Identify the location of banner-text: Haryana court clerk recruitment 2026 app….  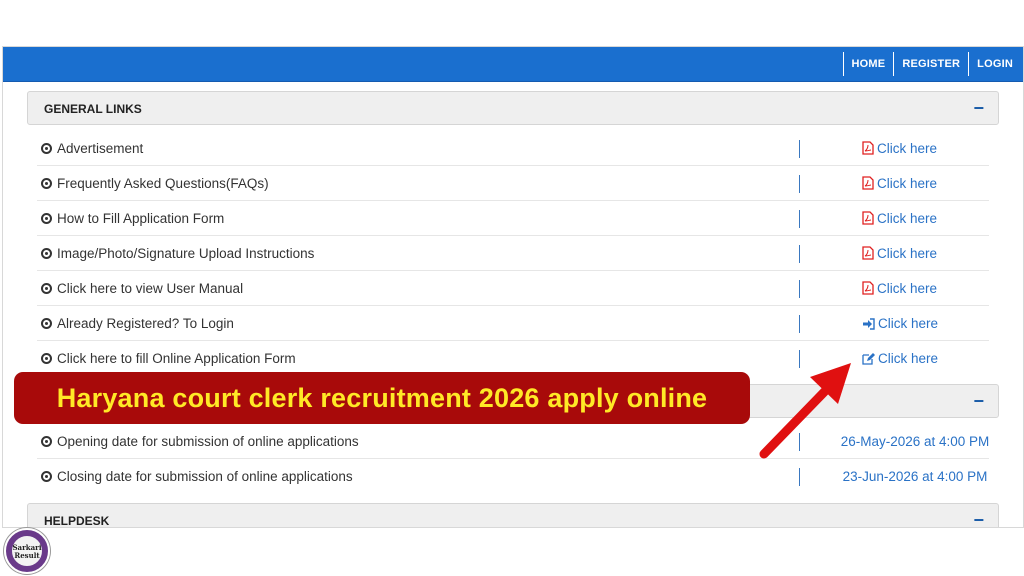
(382, 398).